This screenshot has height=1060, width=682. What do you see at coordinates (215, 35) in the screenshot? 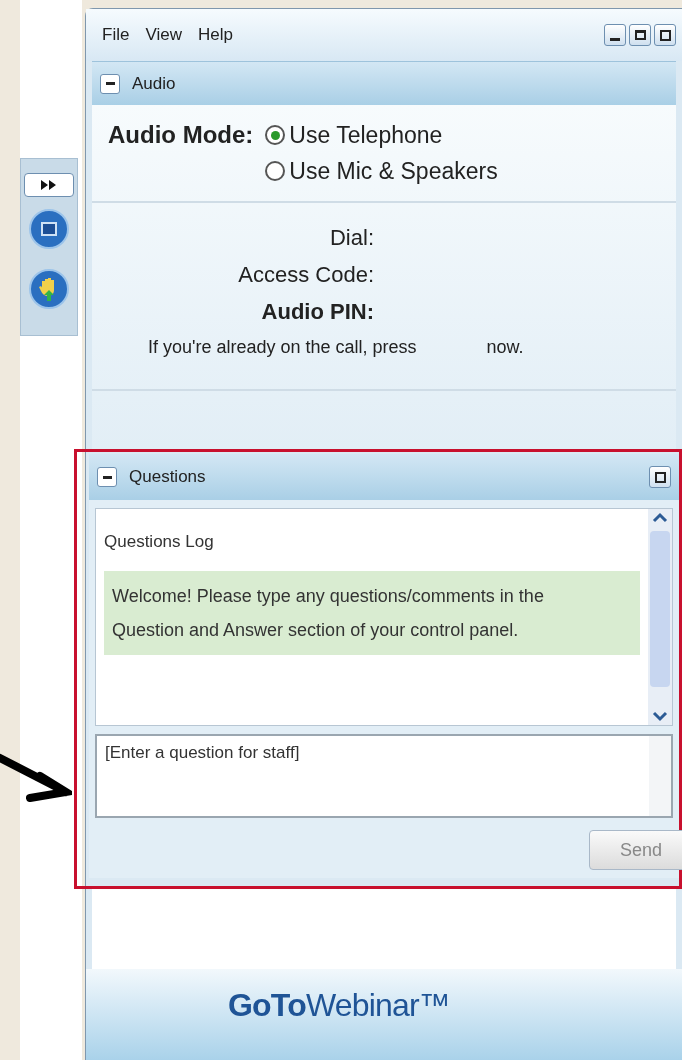
I see `menu-item: Help` at bounding box center [215, 35].